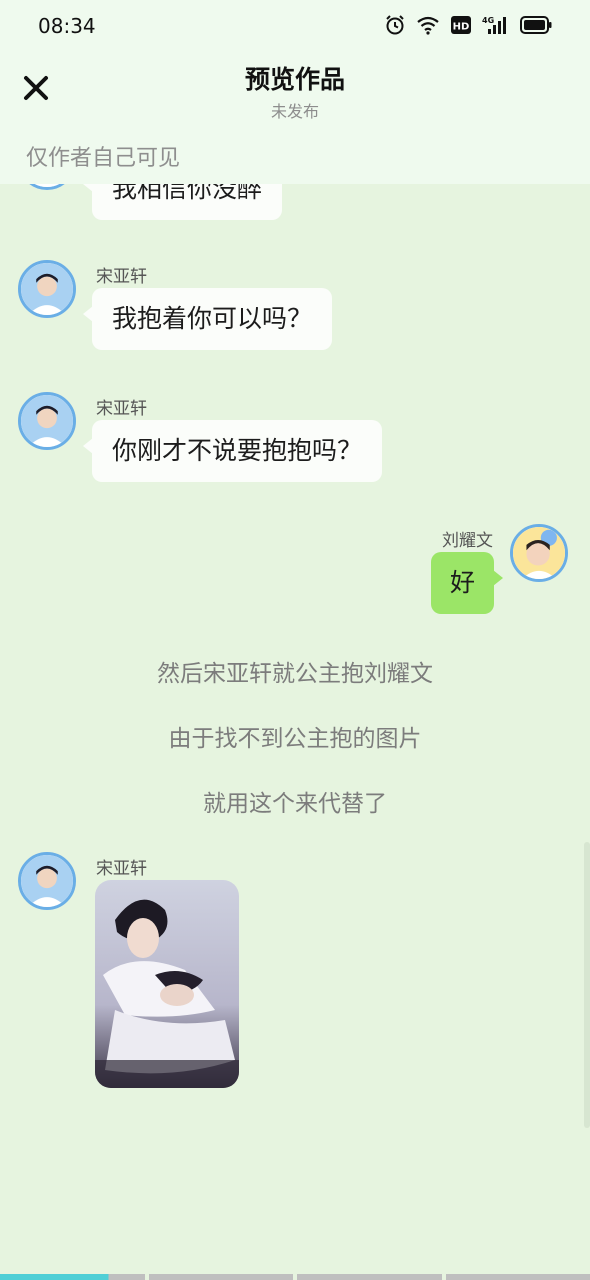 This screenshot has height=1280, width=590. I want to click on status-time: 08:34, so click(67, 26).